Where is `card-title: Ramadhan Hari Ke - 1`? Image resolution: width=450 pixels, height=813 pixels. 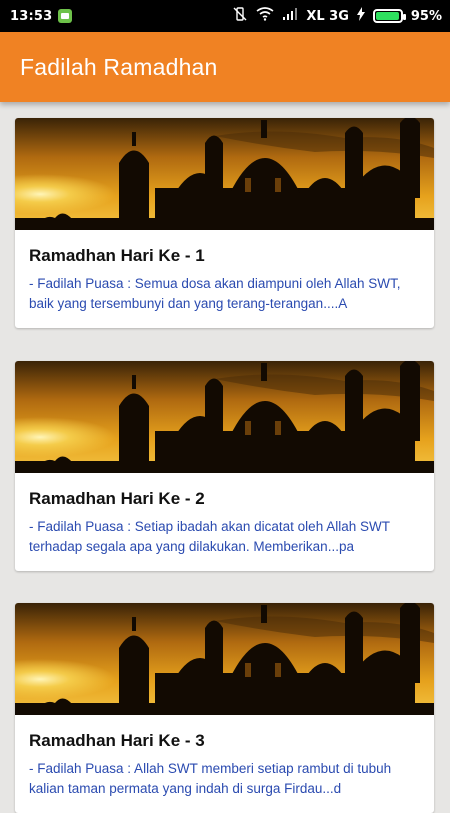 card-title: Ramadhan Hari Ke - 1 is located at coordinates (117, 255).